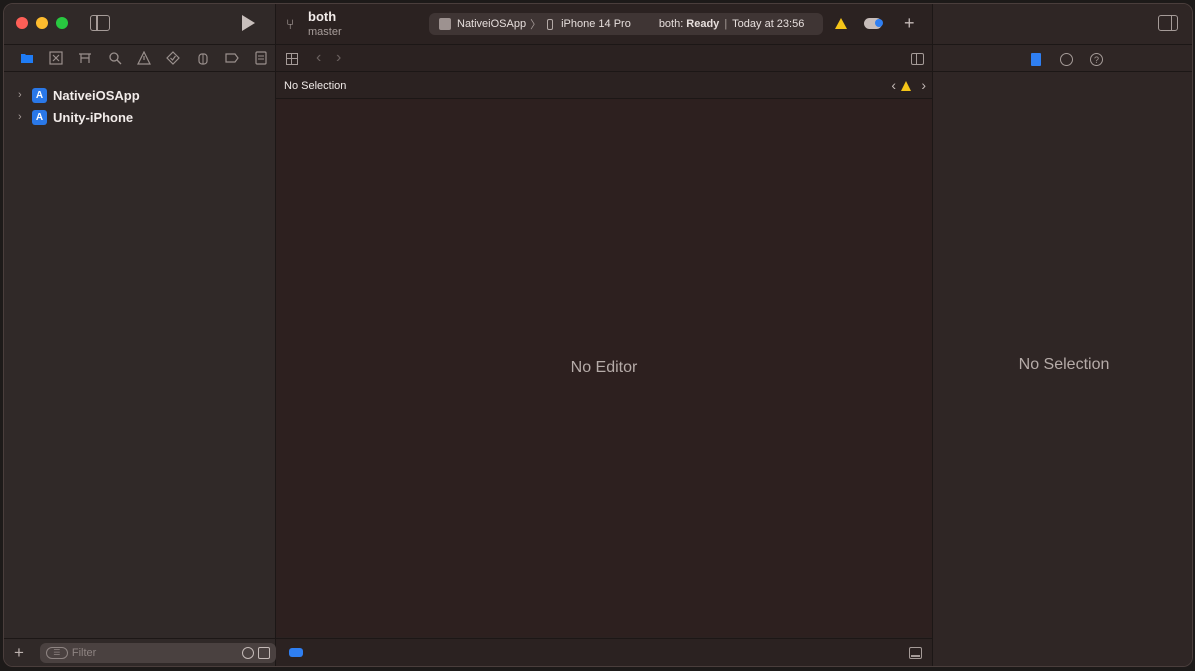 The width and height of the screenshot is (1195, 671). What do you see at coordinates (100, 23) in the screenshot?
I see `sidebar-toggle-icon` at bounding box center [100, 23].